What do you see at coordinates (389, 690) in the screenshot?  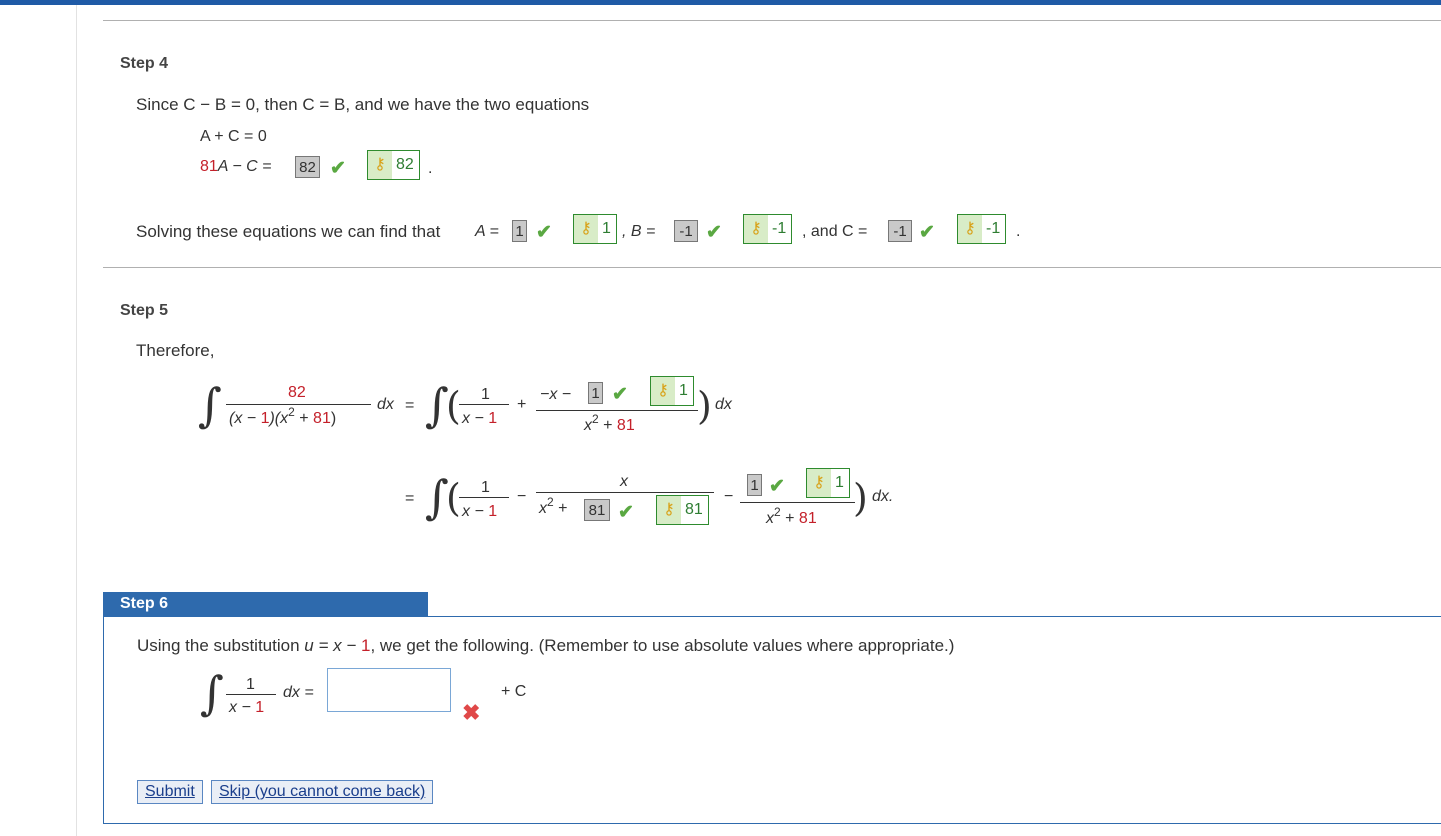 I see `answer-input` at bounding box center [389, 690].